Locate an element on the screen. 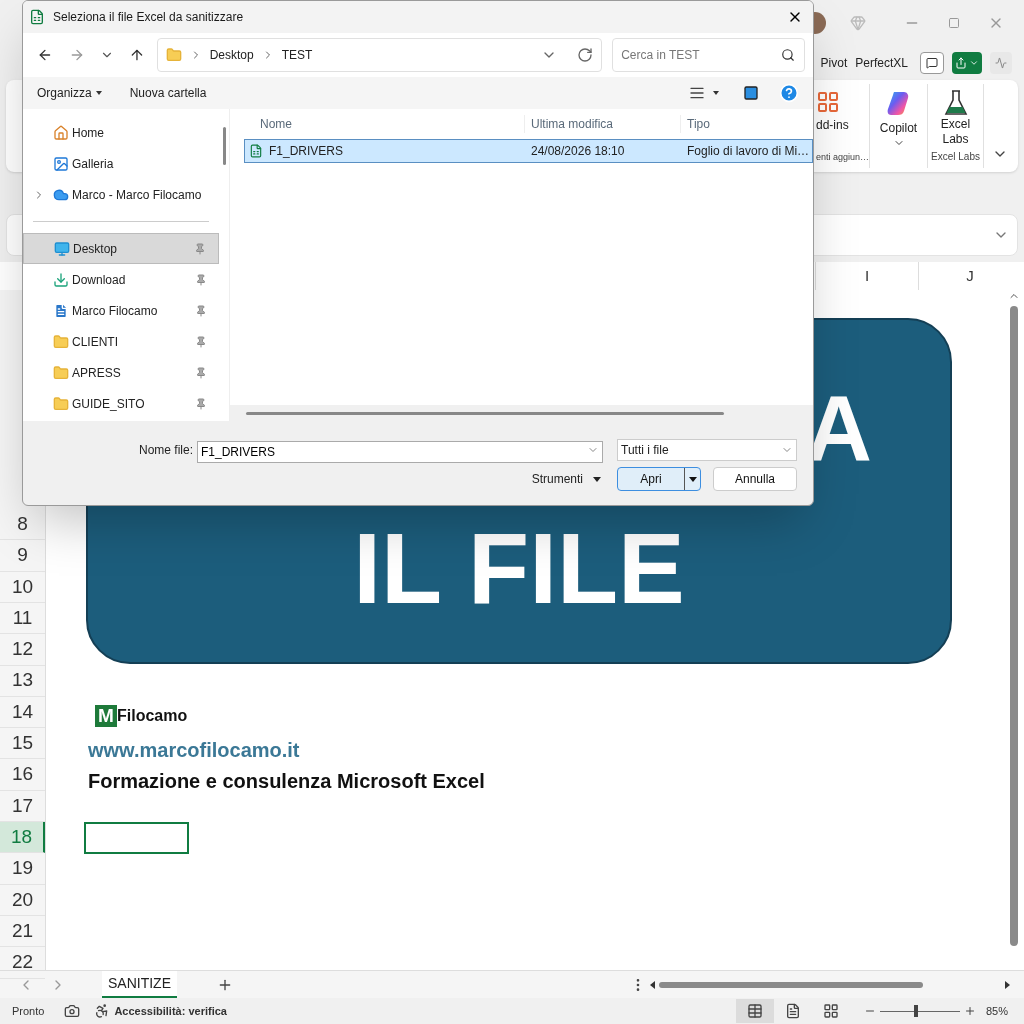 This screenshot has width=1024, height=1024. page-view-icon is located at coordinates (792, 1011).